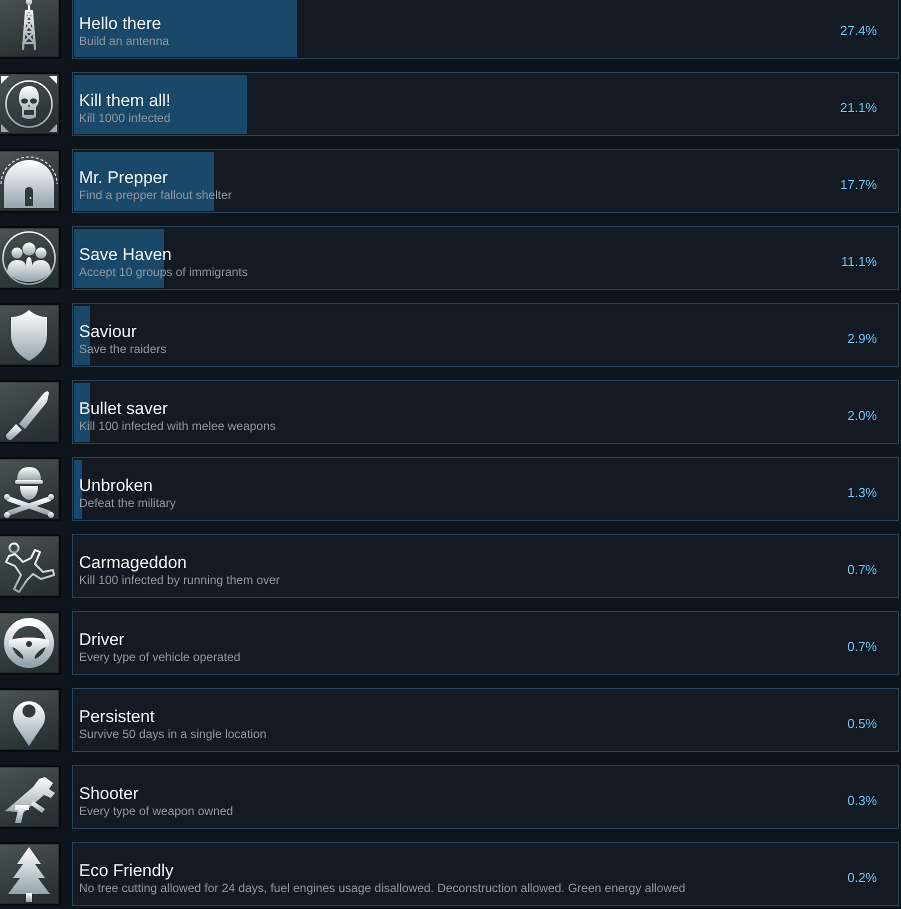 This screenshot has width=901, height=909. I want to click on achievement-description: Kill 1000 infected, so click(124, 118).